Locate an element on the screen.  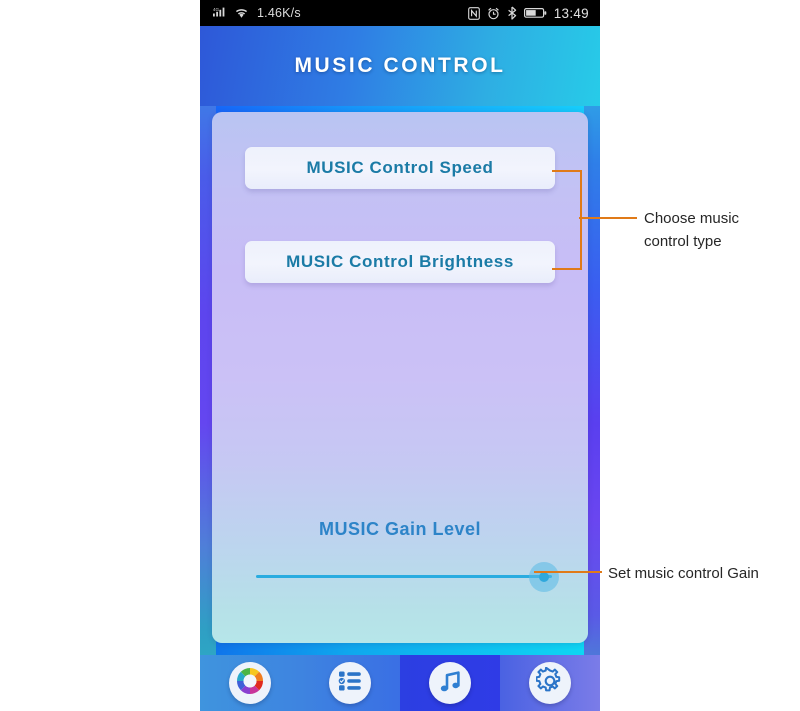
music-control-speed-label: MUSIC Control Speed is located at coordinates (400, 167).